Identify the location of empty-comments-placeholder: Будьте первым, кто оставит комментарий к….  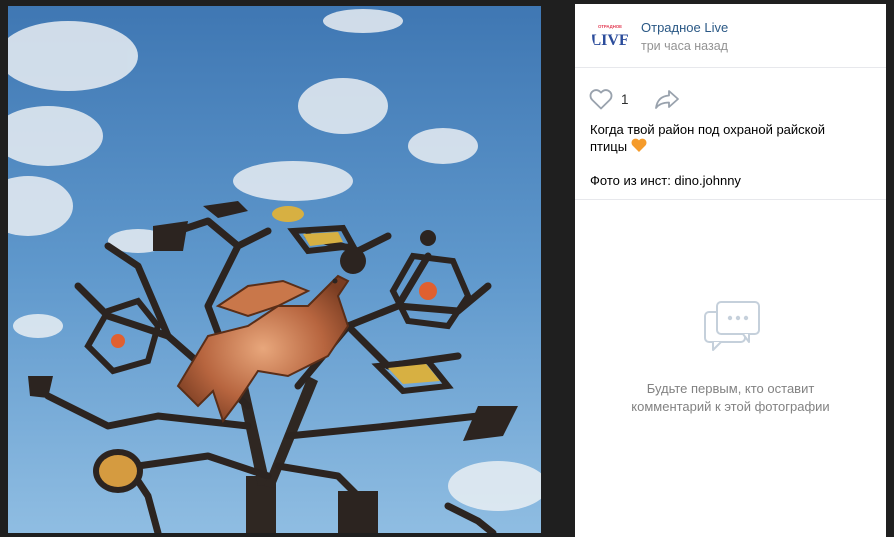
(730, 358).